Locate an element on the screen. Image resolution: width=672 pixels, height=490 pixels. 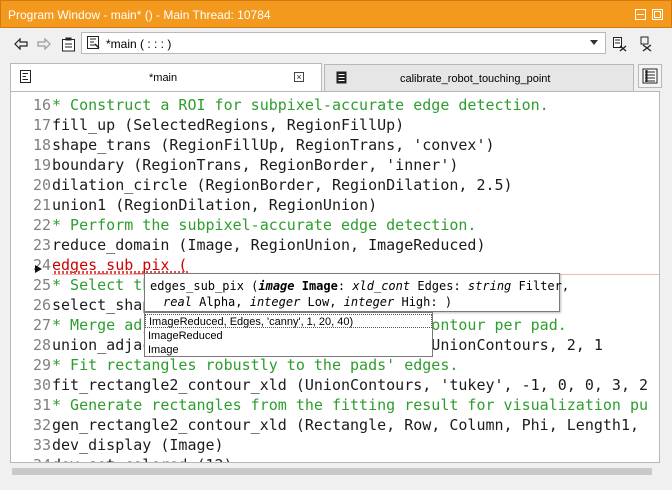
tab-calibrate-label: calibrate_robot_touching_point is located at coordinates (475, 79).